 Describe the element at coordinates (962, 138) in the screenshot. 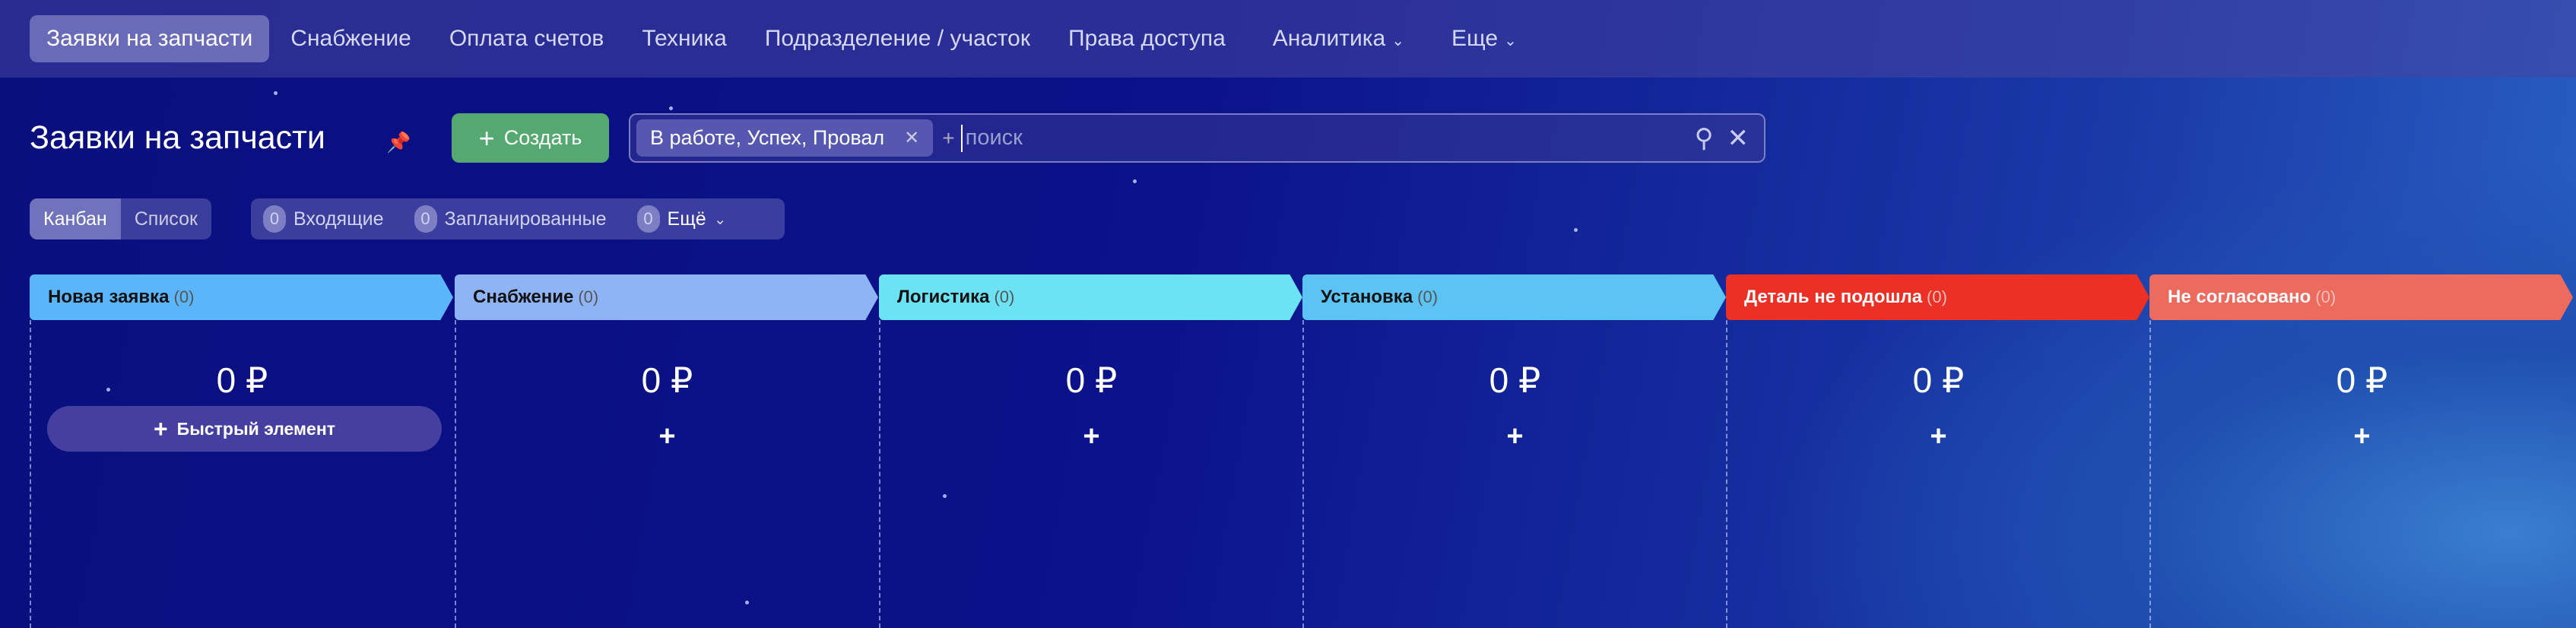

I see `text-cursor` at that location.